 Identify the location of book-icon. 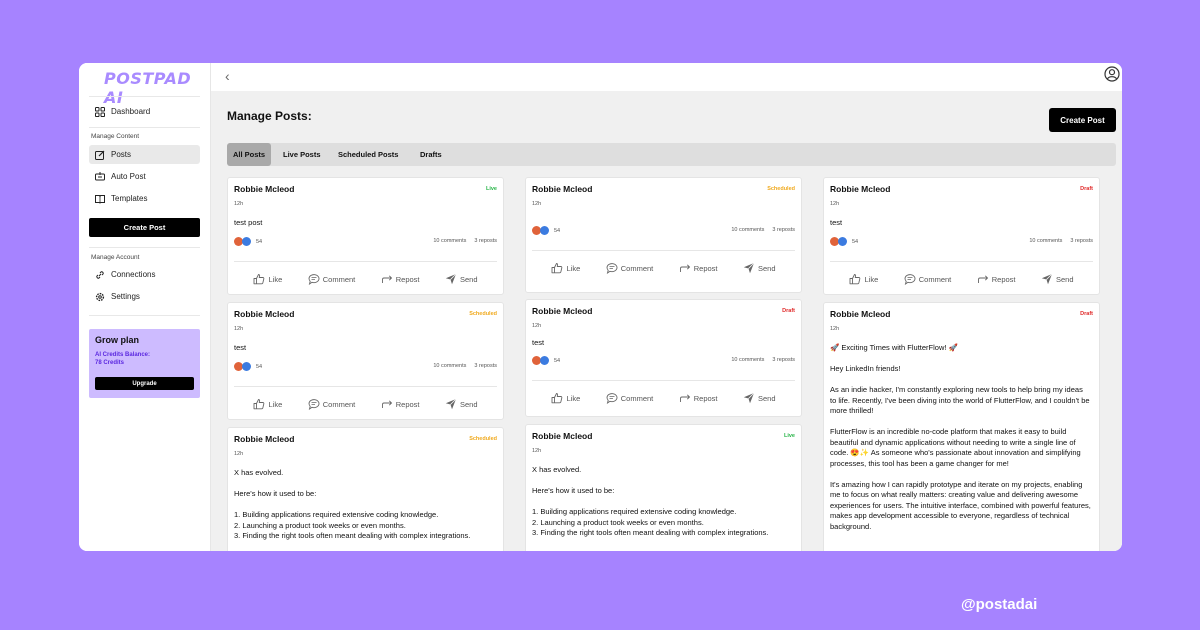
(100, 199).